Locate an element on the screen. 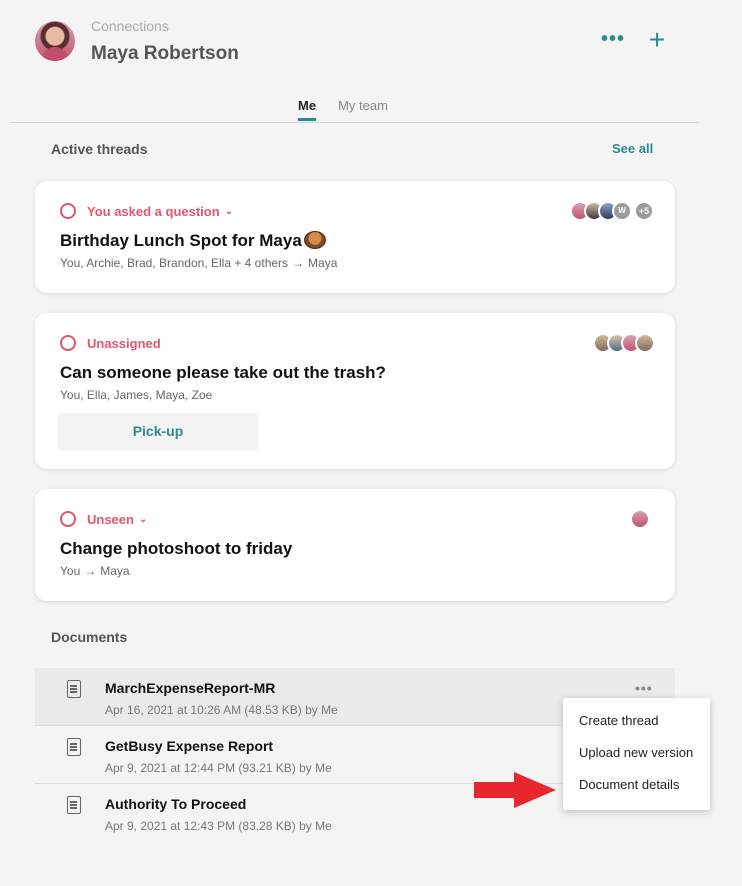  thread-title-text: Birthday Lunch Spot for Maya is located at coordinates (181, 240).